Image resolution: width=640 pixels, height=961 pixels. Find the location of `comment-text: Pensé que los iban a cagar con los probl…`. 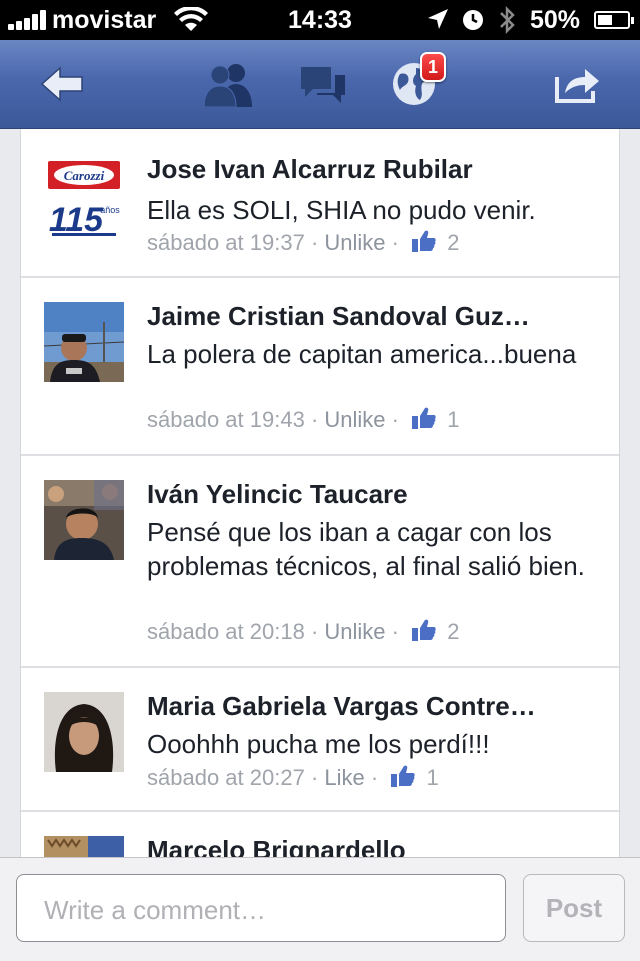

comment-text: Pensé que los iban a cagar con los probl… is located at coordinates (366, 549).